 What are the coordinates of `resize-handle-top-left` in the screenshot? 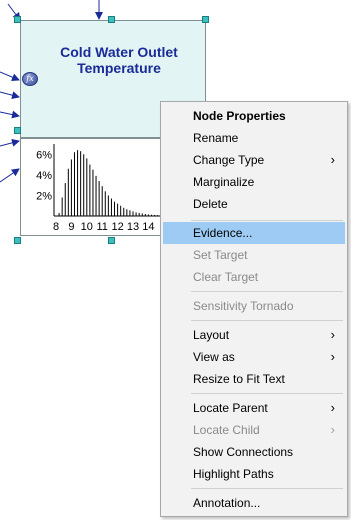 It's located at (17, 19).